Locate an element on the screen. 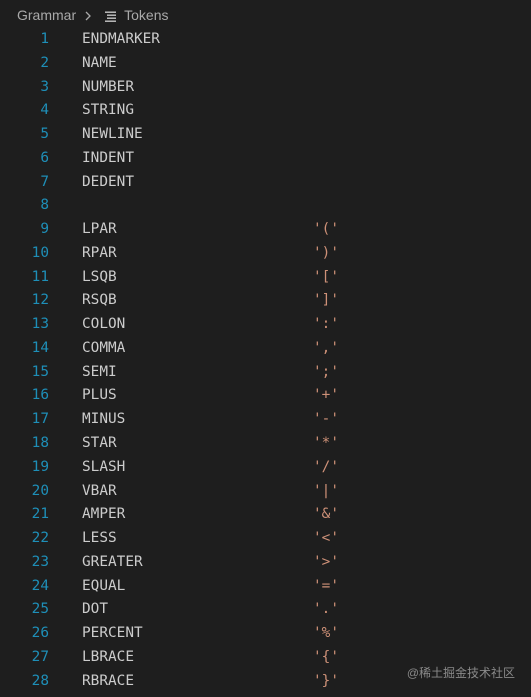 Image resolution: width=531 pixels, height=697 pixels. token-name: MINUS is located at coordinates (104, 419).